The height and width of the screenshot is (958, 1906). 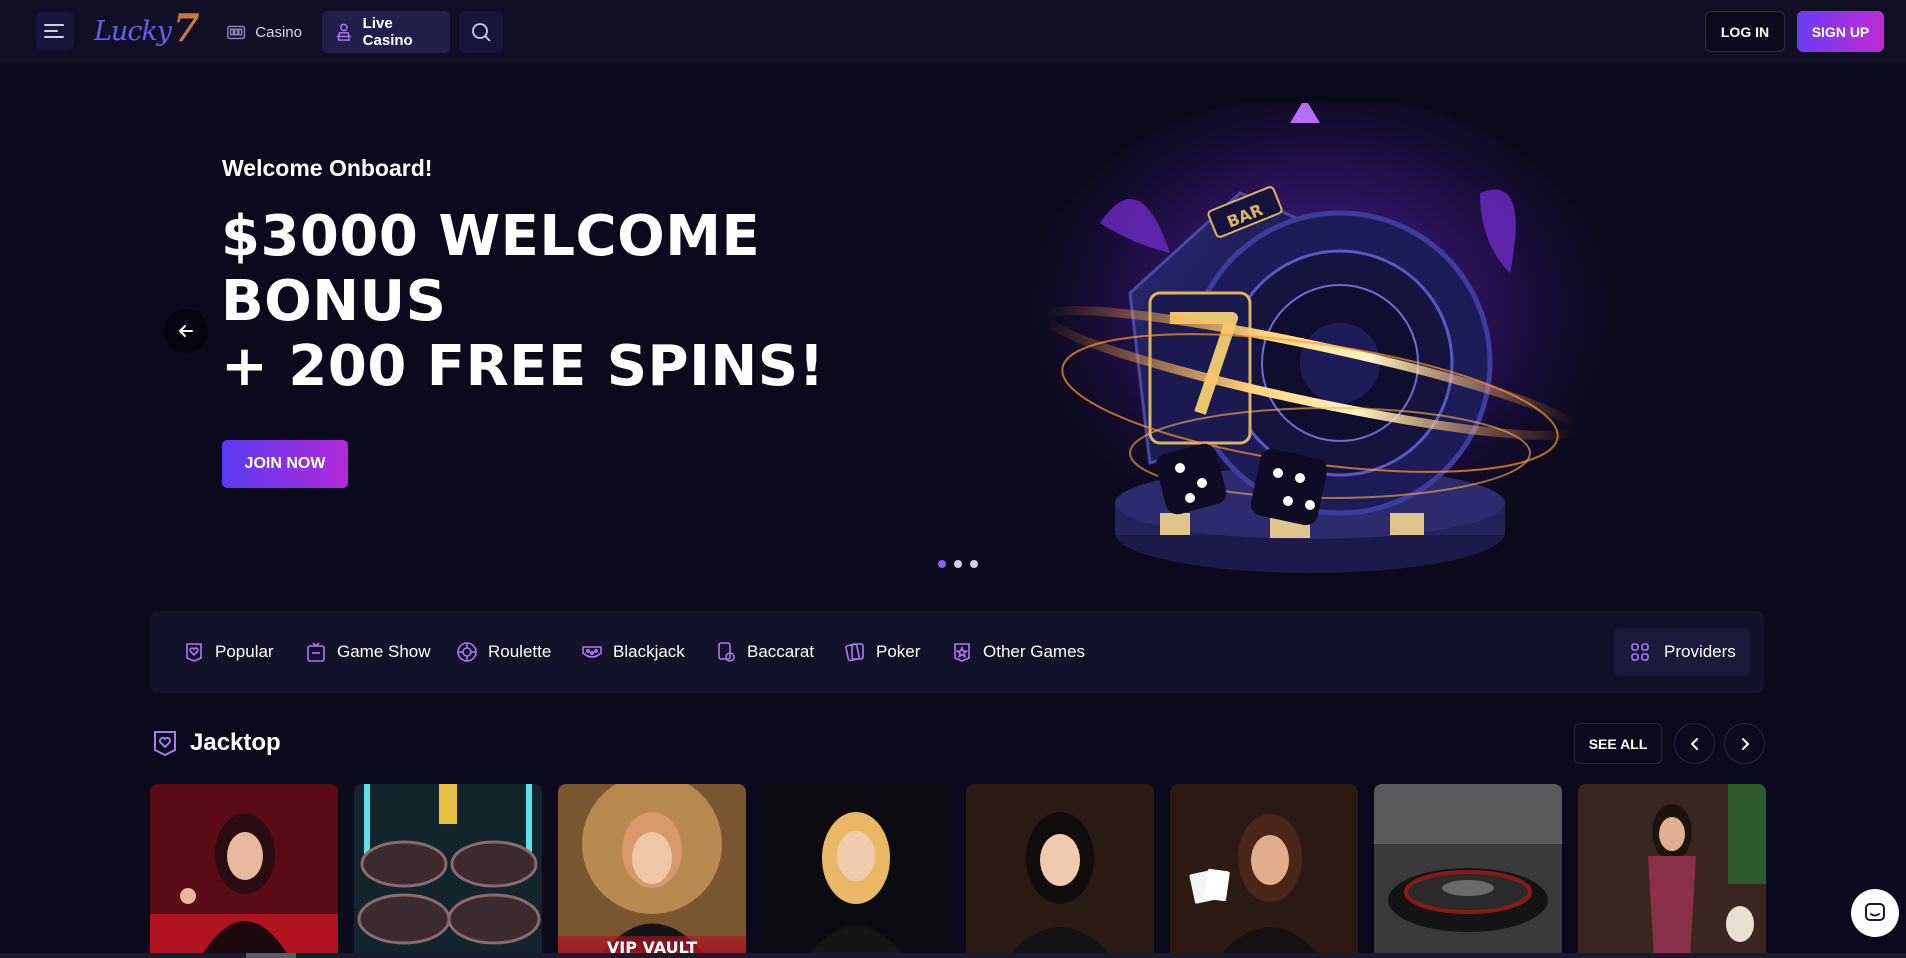 What do you see at coordinates (520, 651) in the screenshot?
I see `category-label: Roulette` at bounding box center [520, 651].